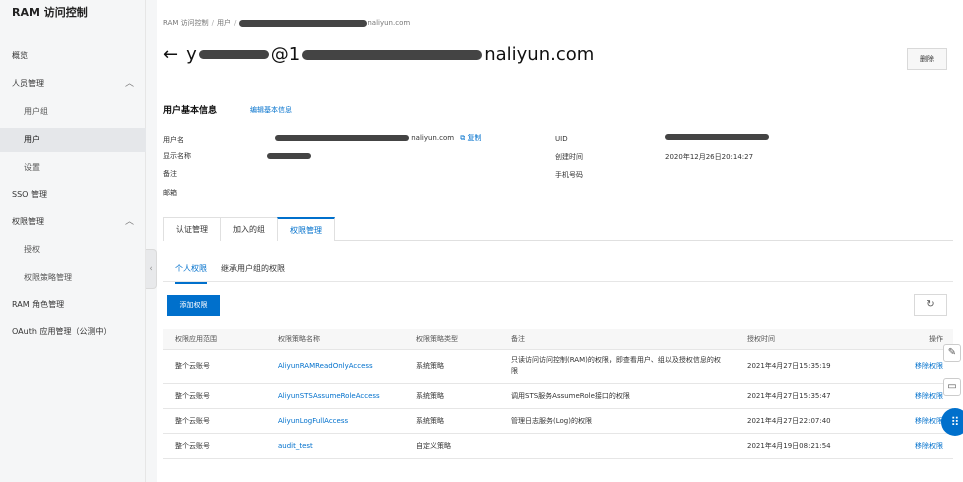 The height and width of the screenshot is (482, 963). I want to click on sidebar-item-label: 人员管理, so click(28, 83).